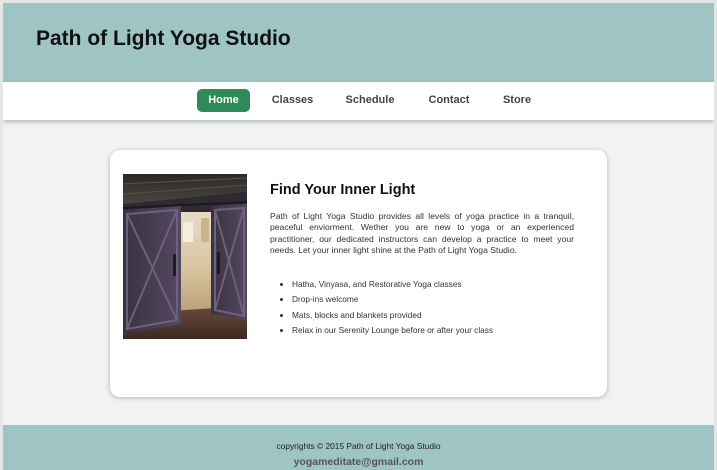 The height and width of the screenshot is (470, 717). Describe the element at coordinates (223, 100) in the screenshot. I see `nav-home: Home` at that location.